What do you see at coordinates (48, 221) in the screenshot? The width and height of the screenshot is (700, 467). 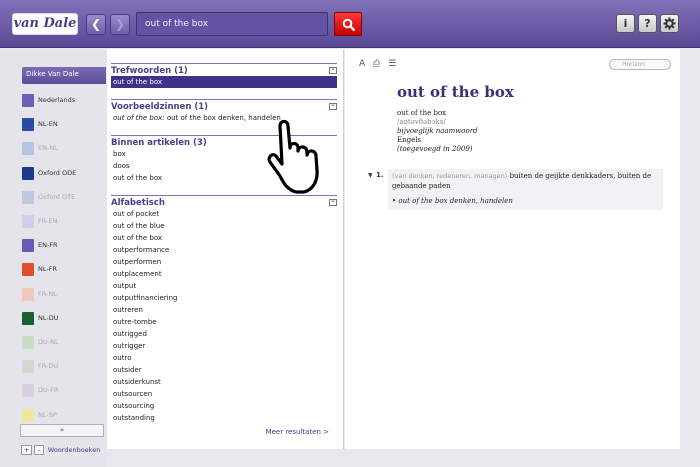 I see `sidebar-item-label: FR-EN` at bounding box center [48, 221].